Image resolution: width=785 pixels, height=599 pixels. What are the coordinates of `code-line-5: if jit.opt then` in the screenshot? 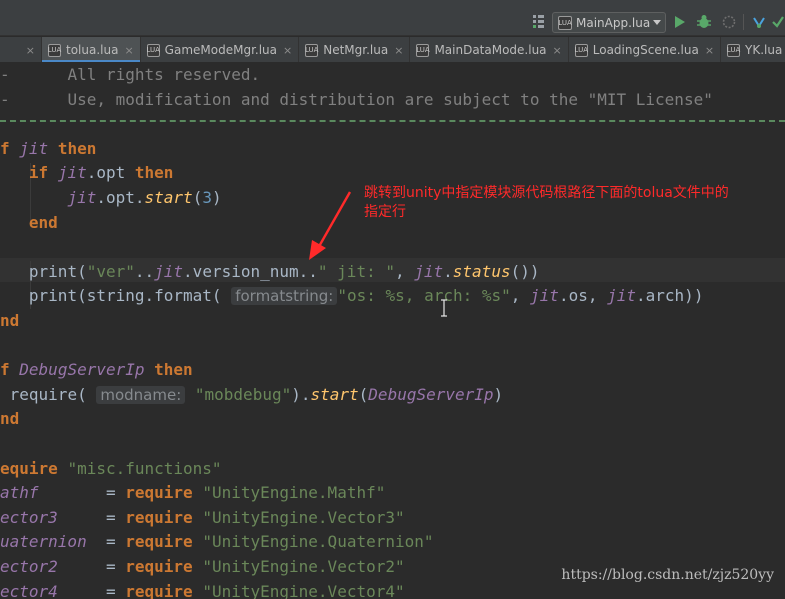 It's located at (101, 173).